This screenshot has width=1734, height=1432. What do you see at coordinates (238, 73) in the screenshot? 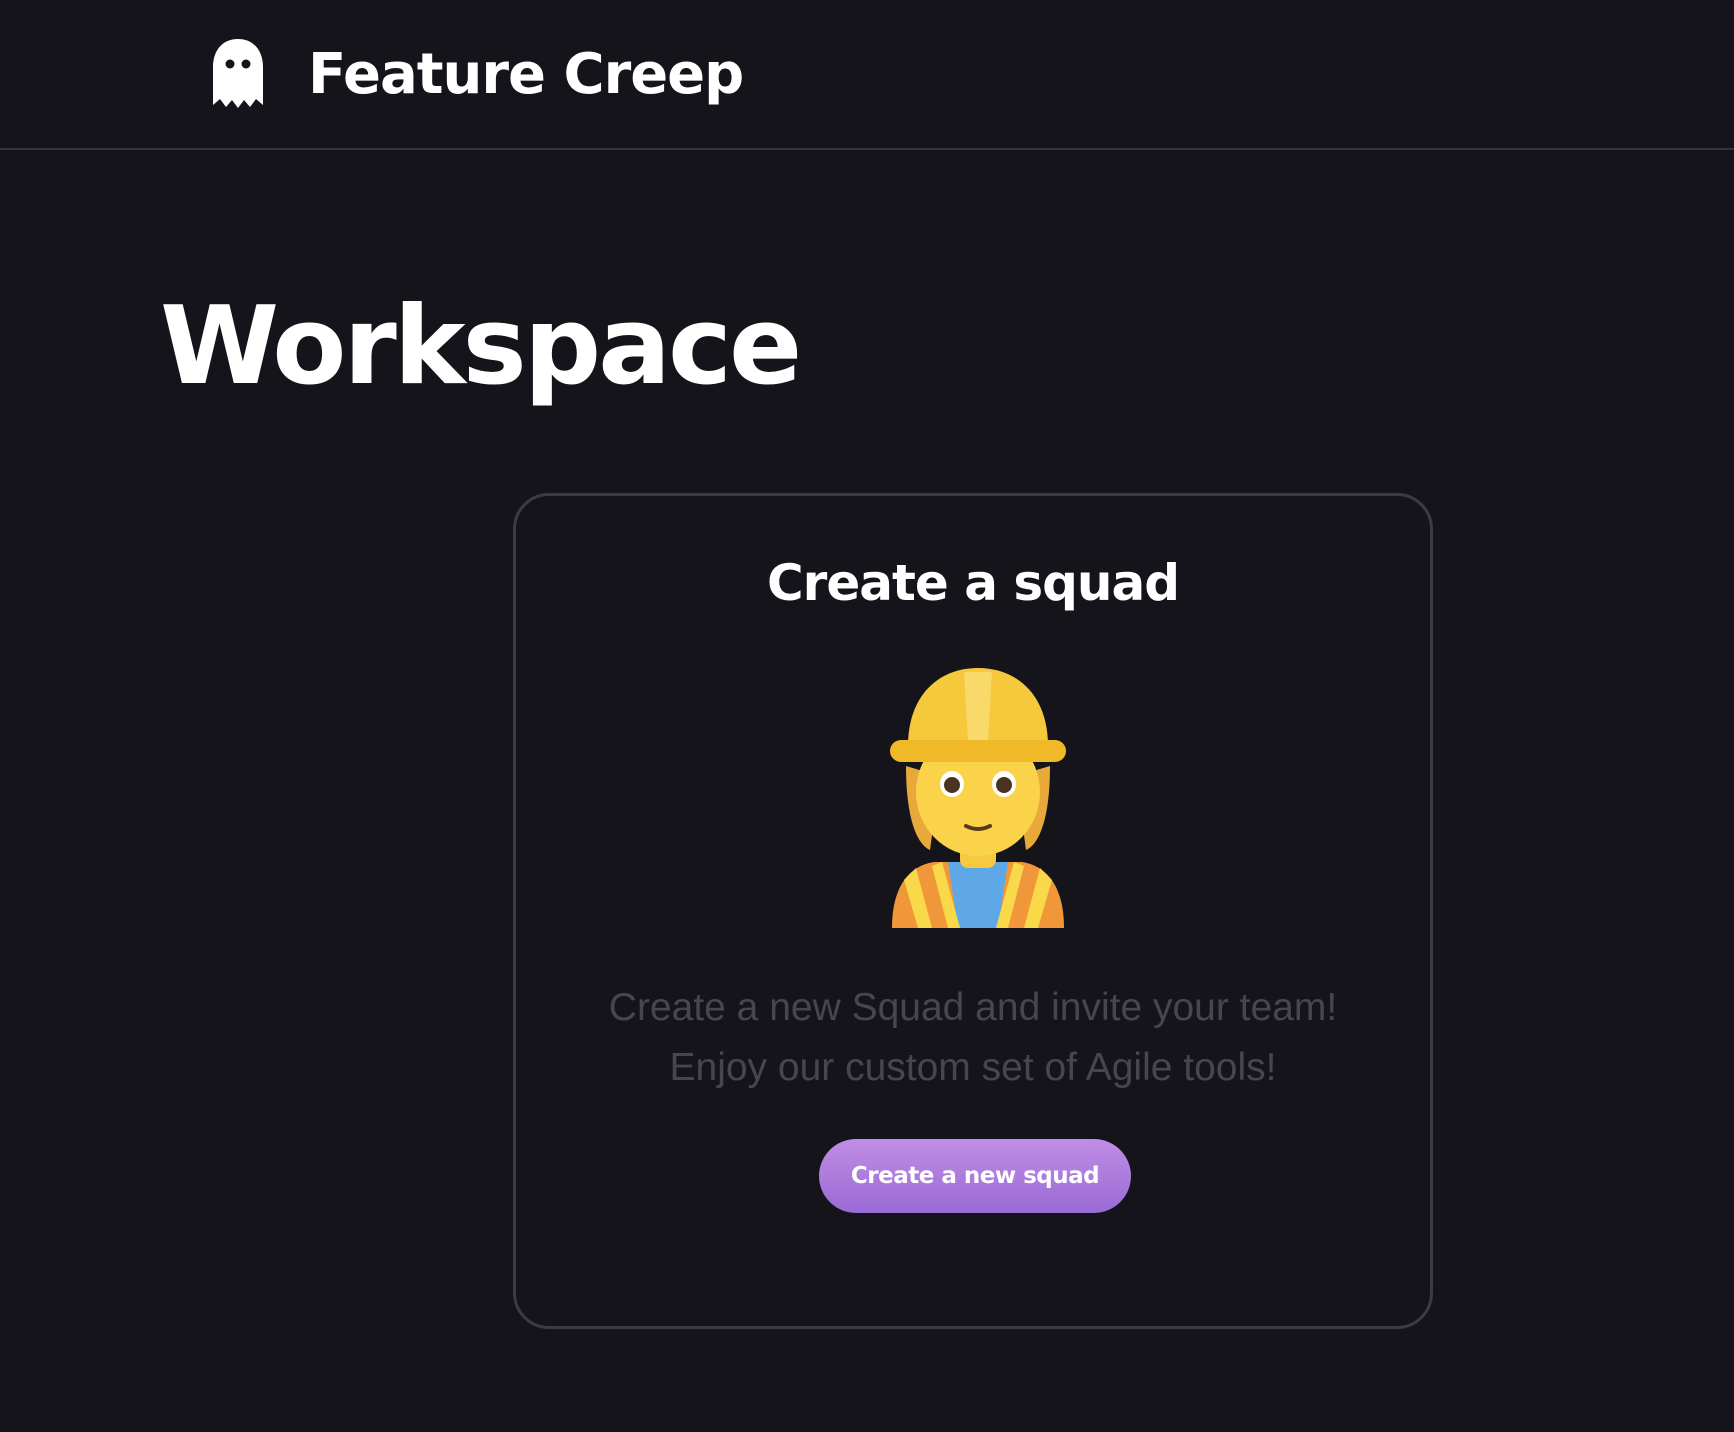
I see `ghost-icon` at bounding box center [238, 73].